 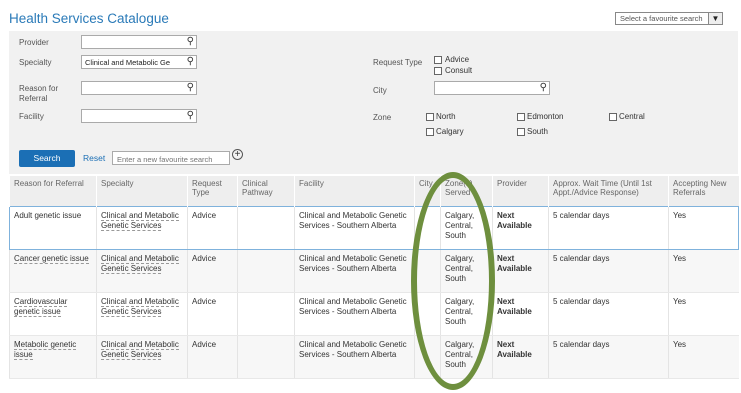 I want to click on cell-reason: Adult genetic issue, so click(x=53, y=228).